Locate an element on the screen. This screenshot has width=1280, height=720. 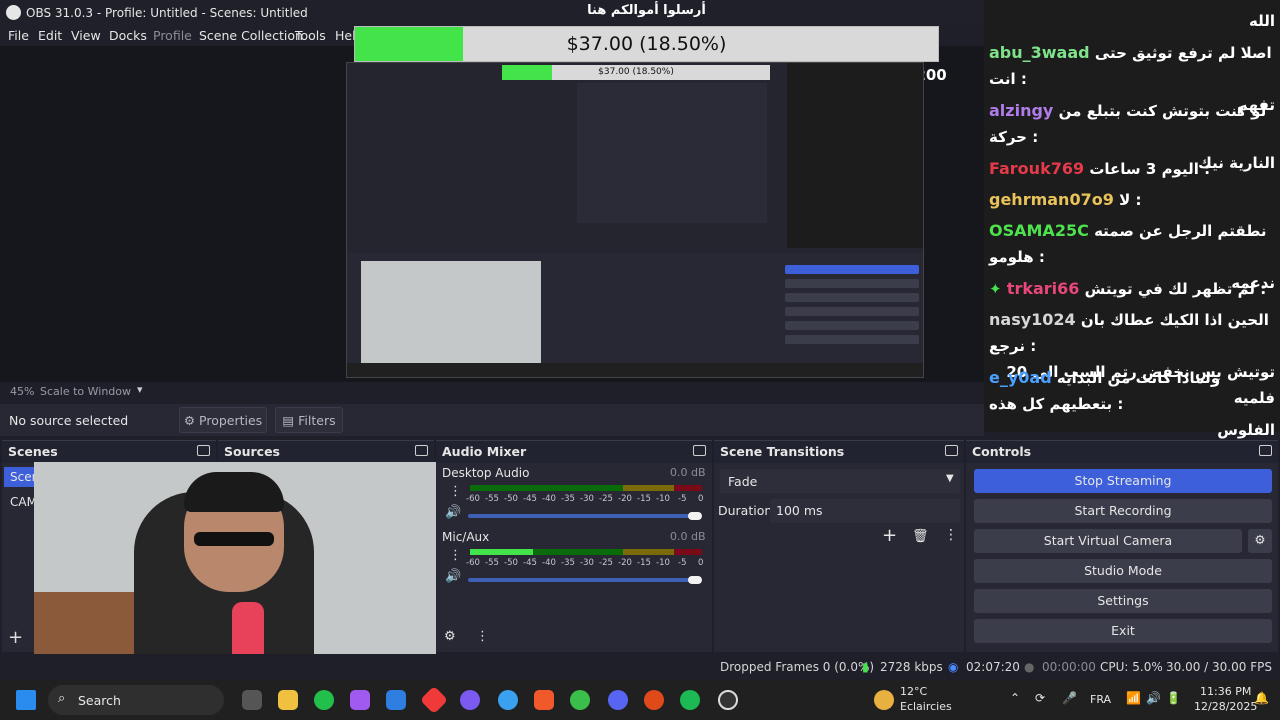
wifi-icon: 📶 is located at coordinates (1133, 698).